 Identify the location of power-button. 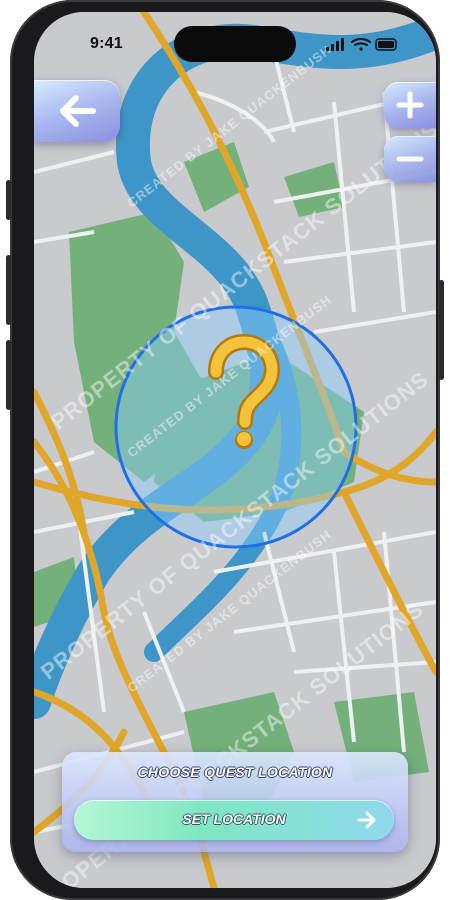
(441, 330).